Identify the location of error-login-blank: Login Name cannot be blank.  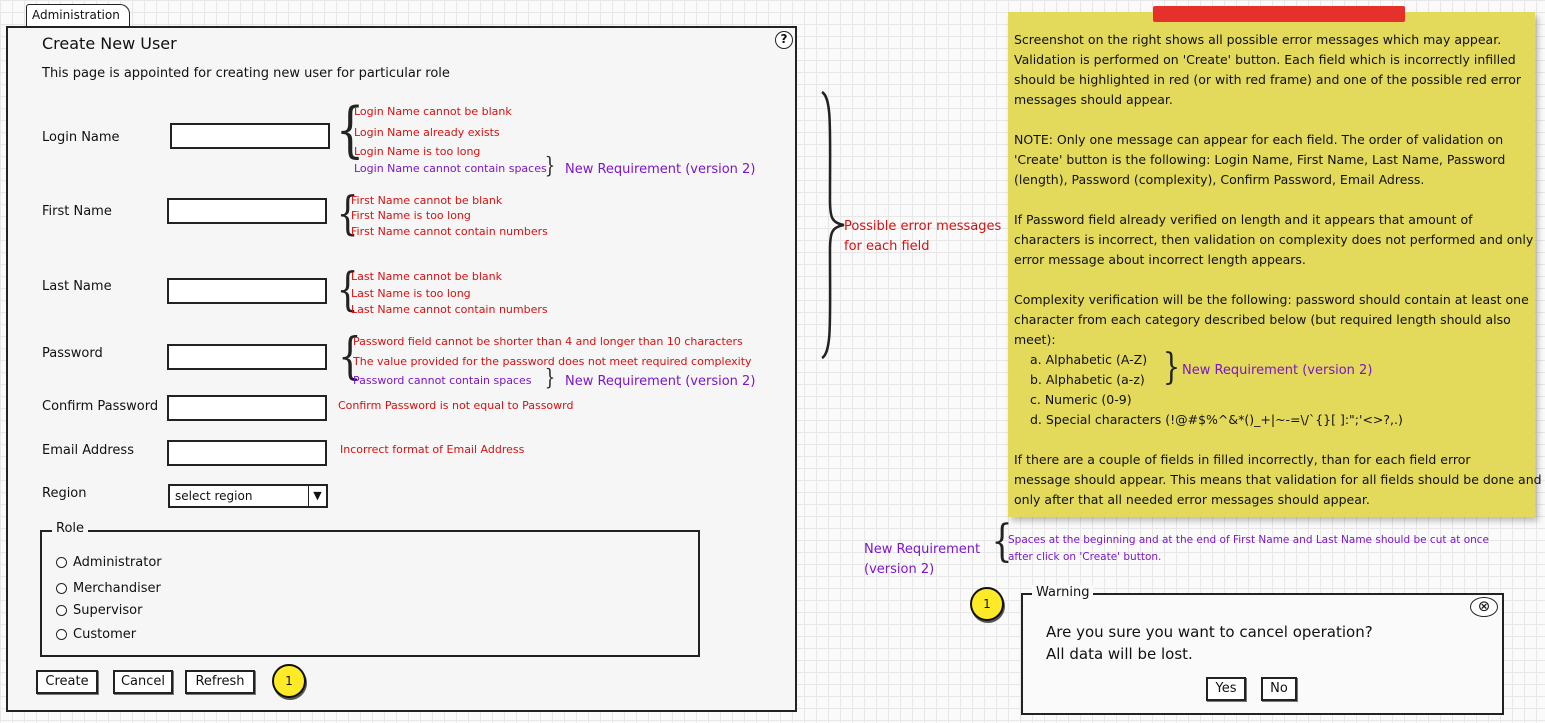
(433, 111).